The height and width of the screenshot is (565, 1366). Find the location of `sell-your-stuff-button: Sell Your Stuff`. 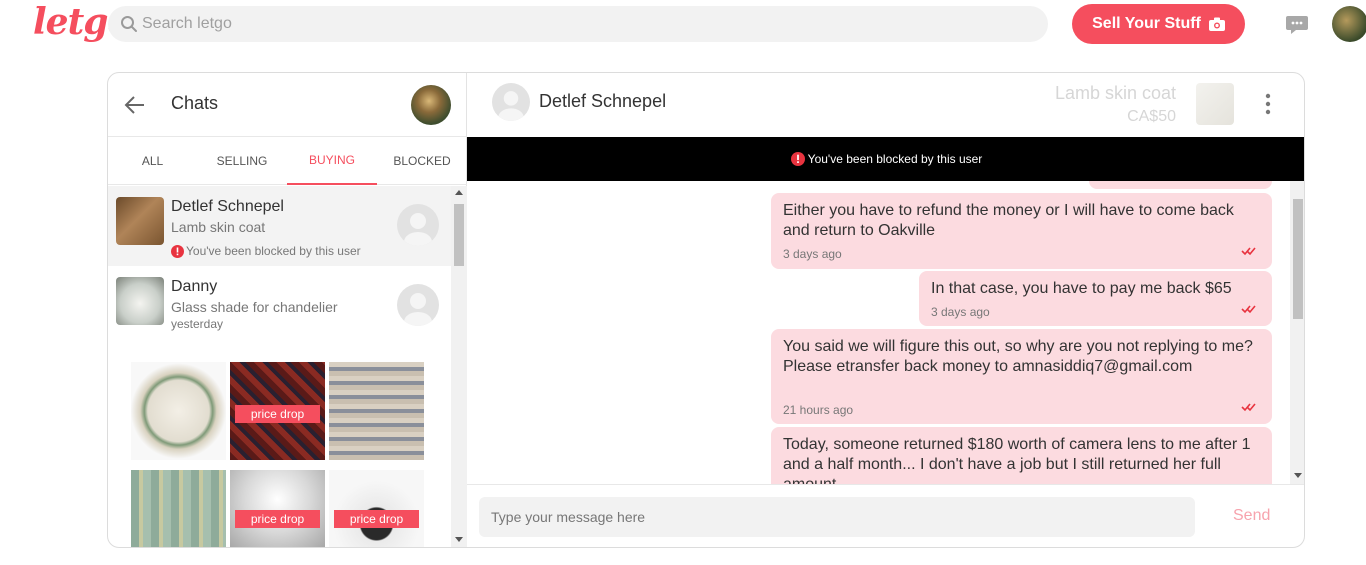

sell-your-stuff-button: Sell Your Stuff is located at coordinates (1158, 24).